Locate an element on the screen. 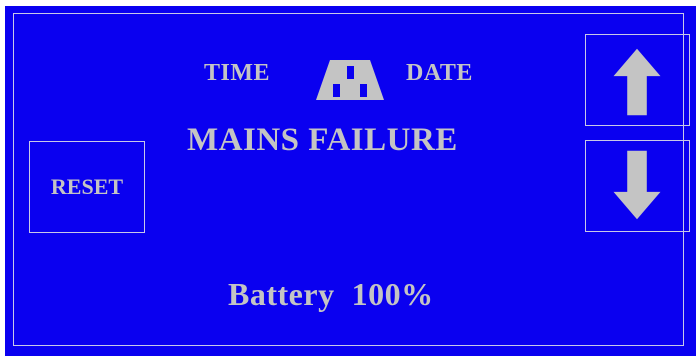 The image size is (696, 356). alarm-title: MAINS FAILURE is located at coordinates (322, 140).